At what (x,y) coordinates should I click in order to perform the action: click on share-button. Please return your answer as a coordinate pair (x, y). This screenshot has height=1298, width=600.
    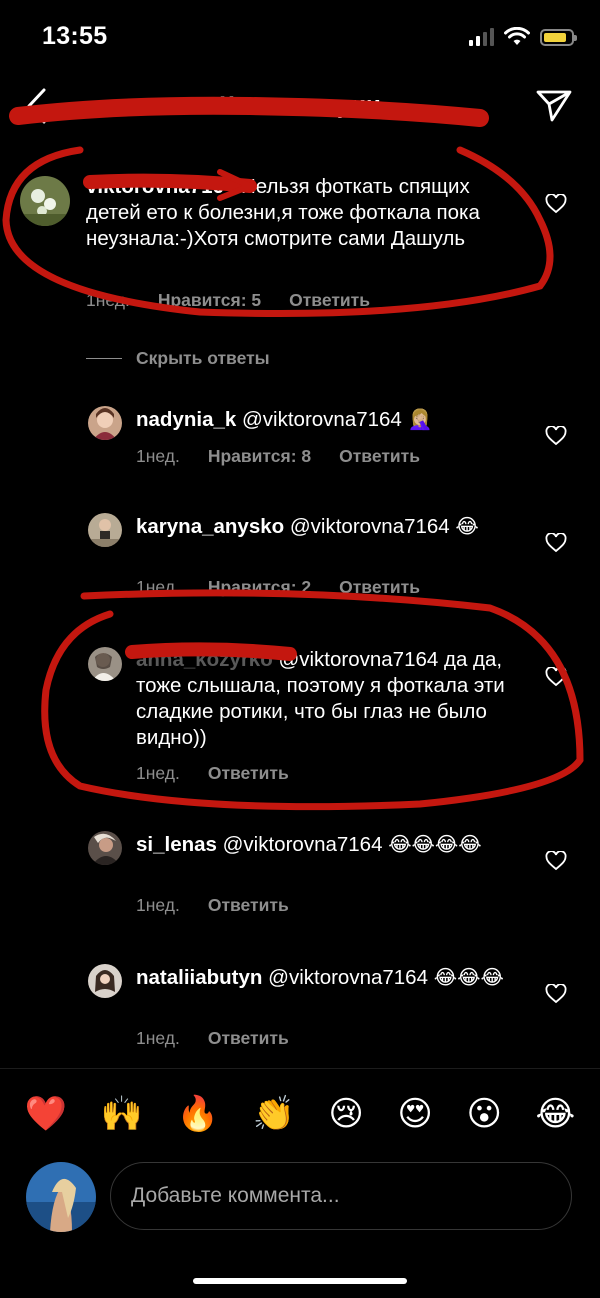
    Looking at the image, I should click on (554, 106).